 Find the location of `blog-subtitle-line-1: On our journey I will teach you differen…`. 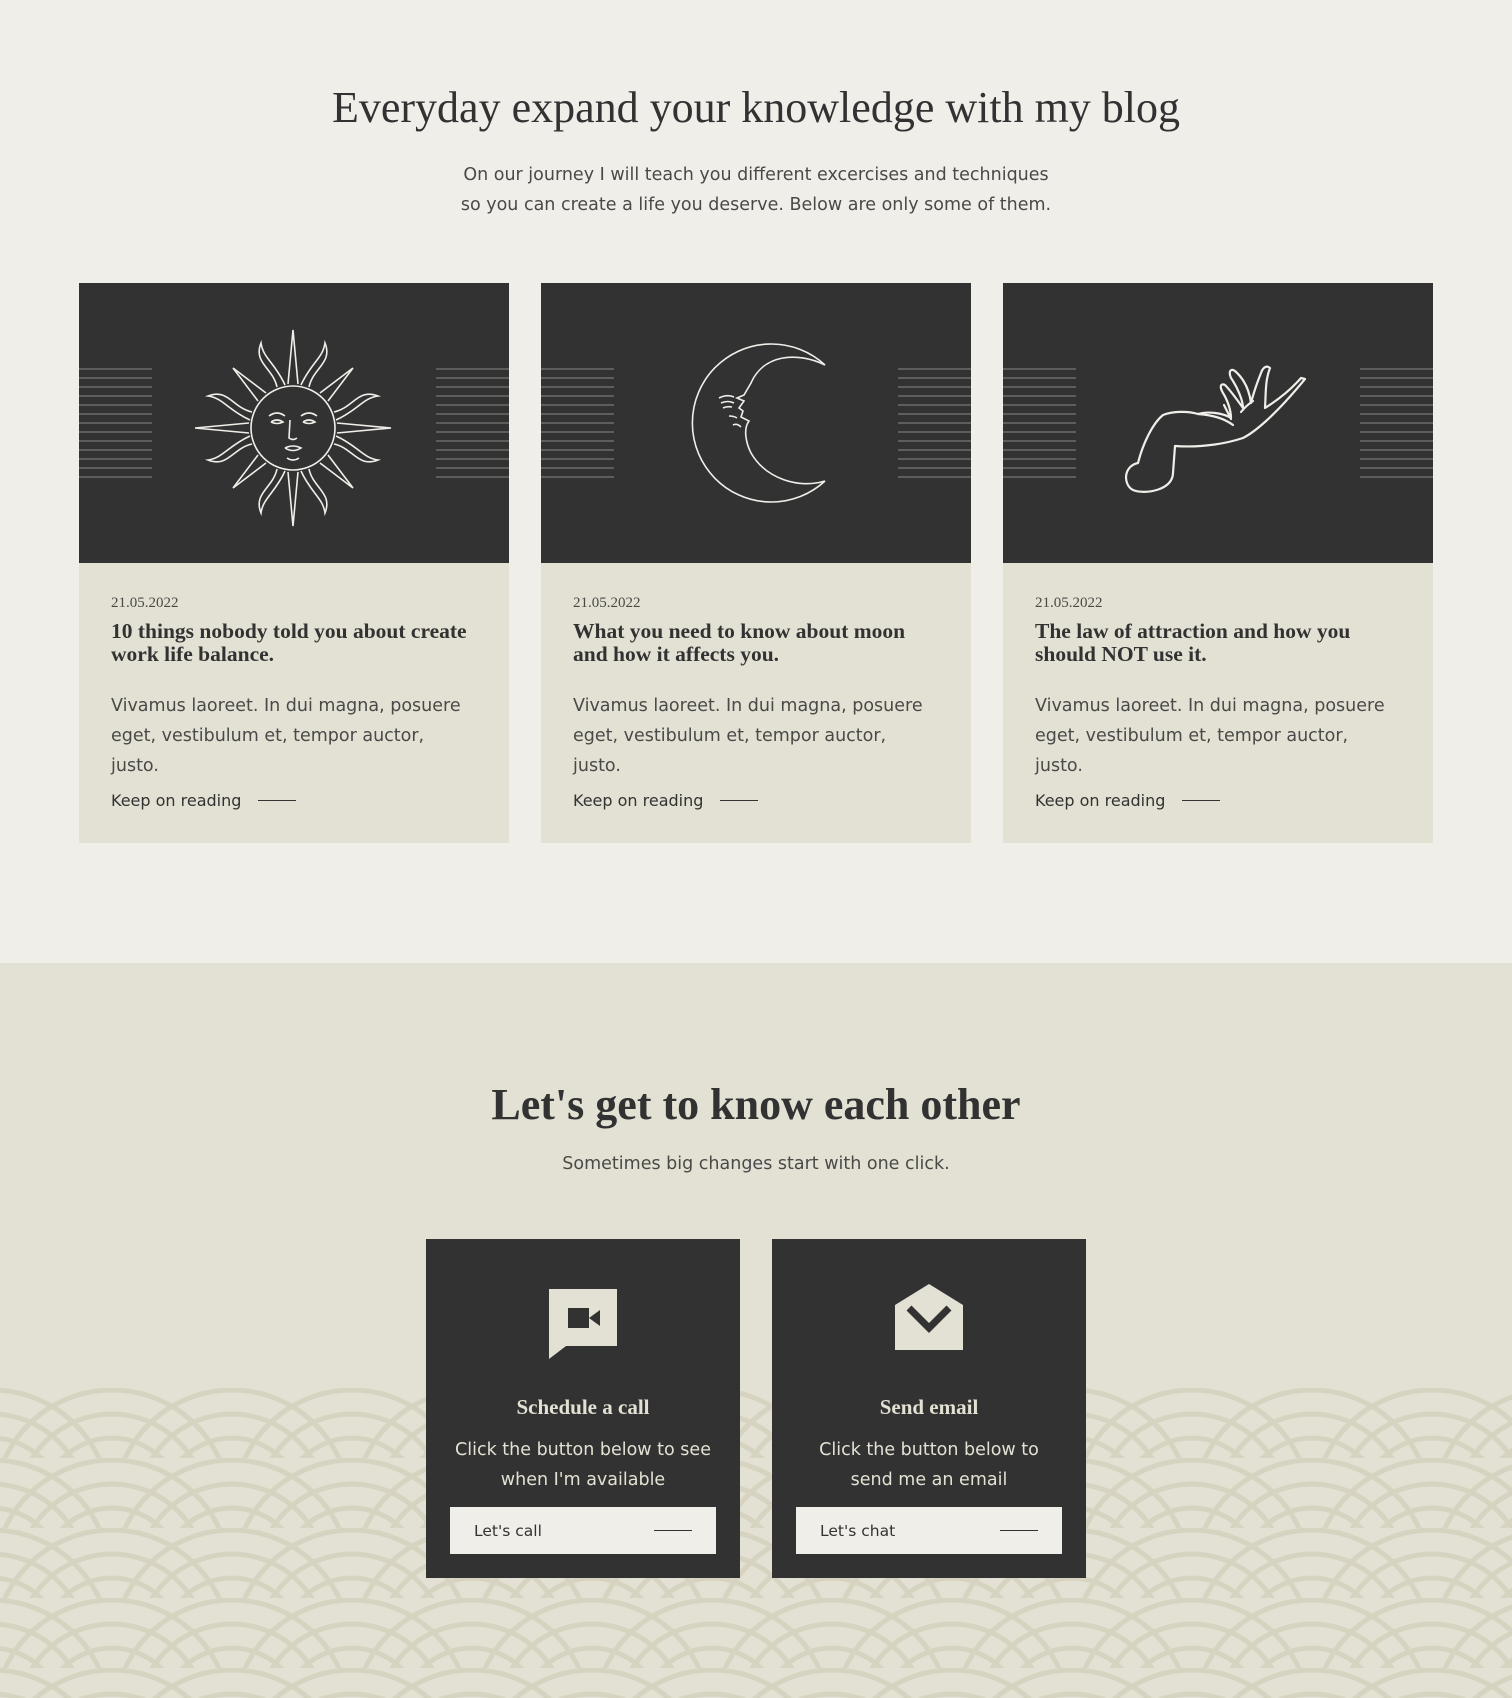

blog-subtitle-line-1: On our journey I will teach you differen… is located at coordinates (756, 175).